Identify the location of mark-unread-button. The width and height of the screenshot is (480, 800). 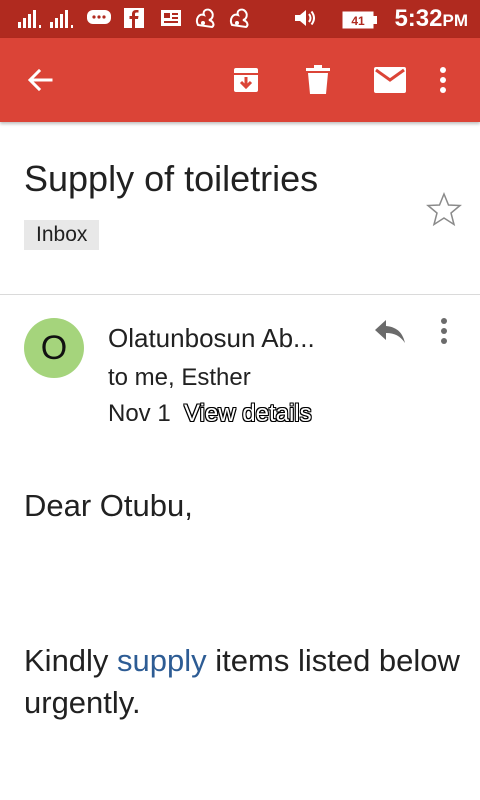
(390, 80).